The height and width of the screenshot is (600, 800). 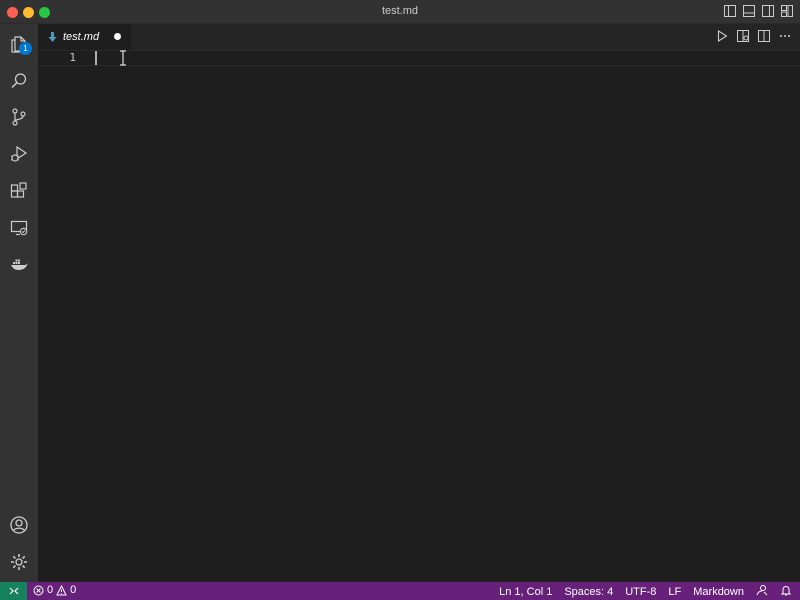 What do you see at coordinates (96, 58) in the screenshot?
I see `text-cursor` at bounding box center [96, 58].